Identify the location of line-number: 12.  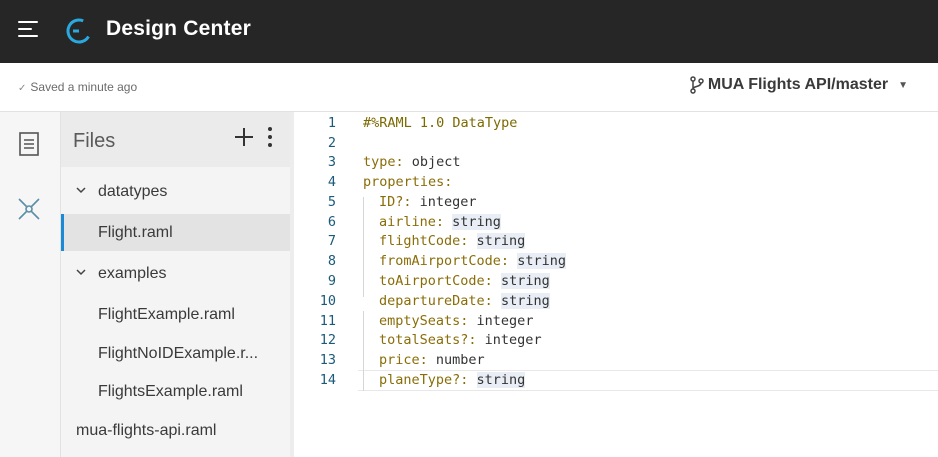
(327, 340).